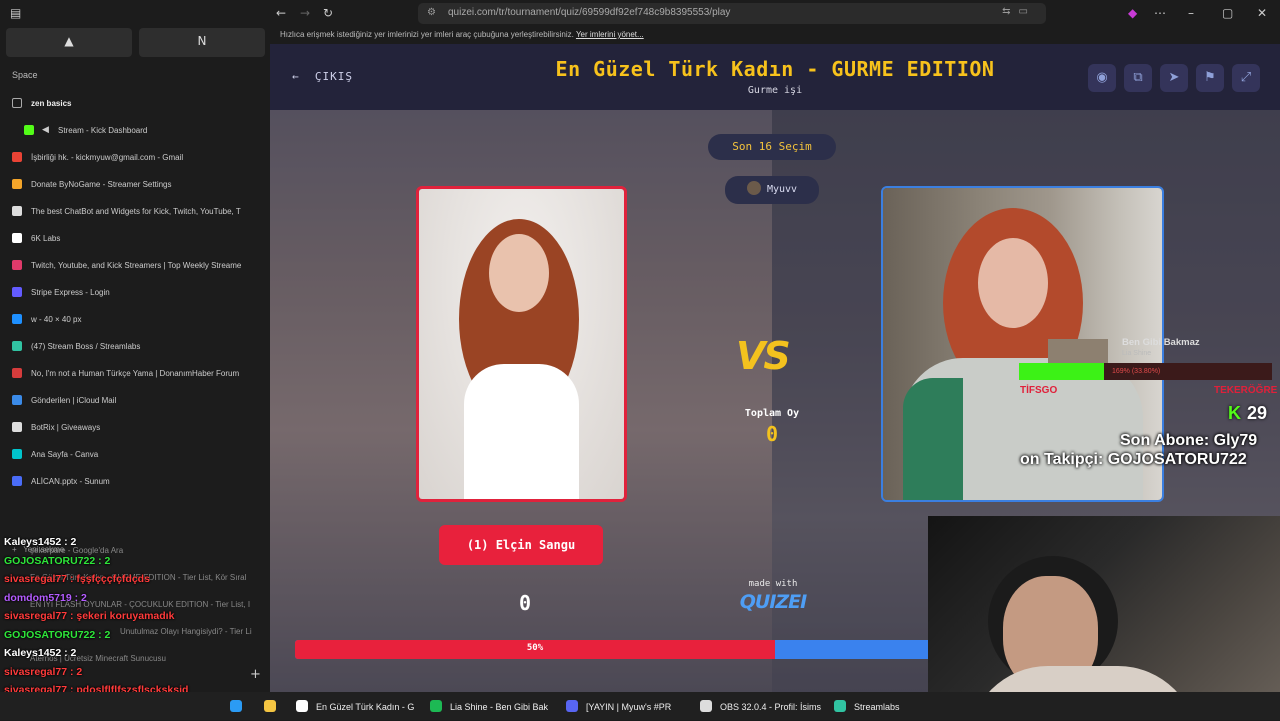 The image size is (1280, 721). I want to click on minimize-icon: –, so click(1191, 13).